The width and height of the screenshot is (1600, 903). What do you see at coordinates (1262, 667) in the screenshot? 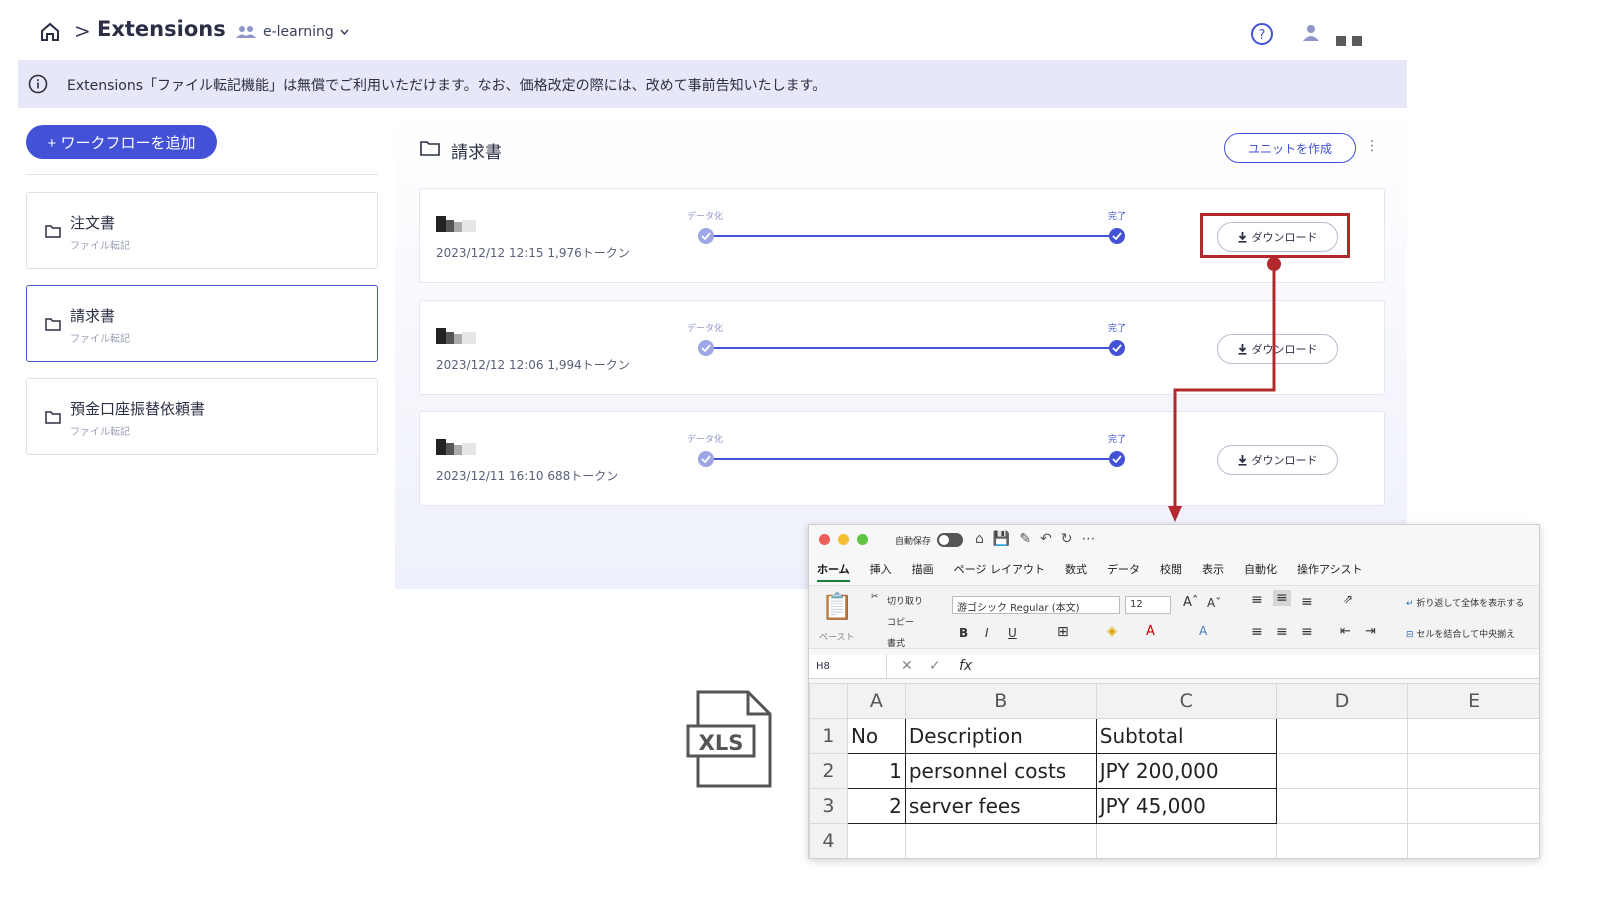
I see `formula-input` at bounding box center [1262, 667].